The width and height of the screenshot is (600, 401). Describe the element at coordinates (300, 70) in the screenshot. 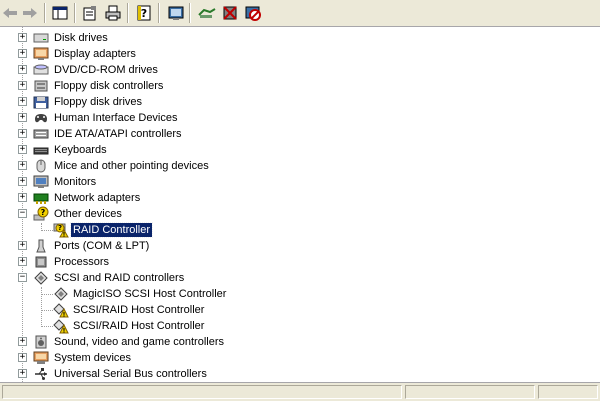

I see `tree-category-row: + DVD/CD-ROM drives` at that location.